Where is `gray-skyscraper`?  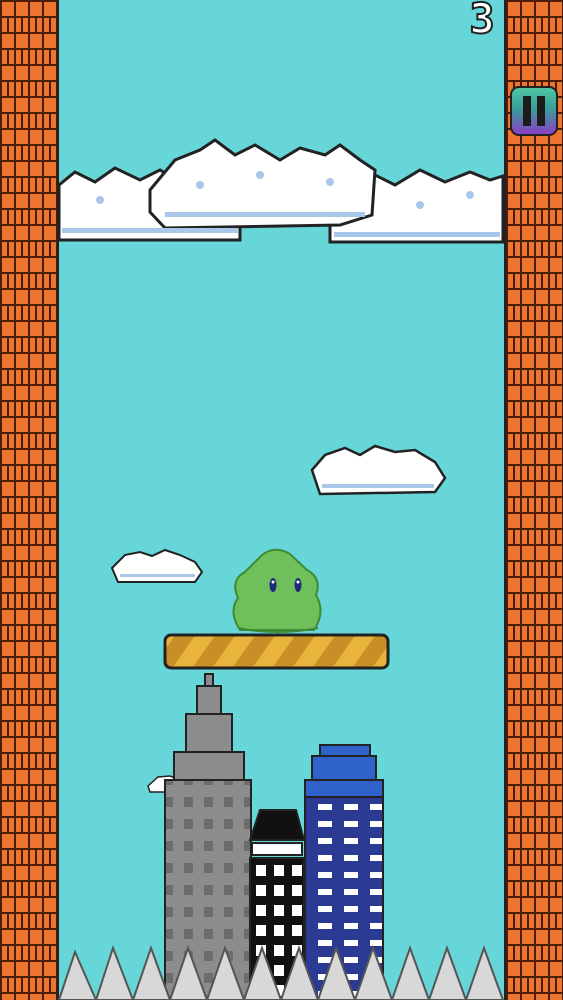 gray-skyscraper is located at coordinates (208, 836).